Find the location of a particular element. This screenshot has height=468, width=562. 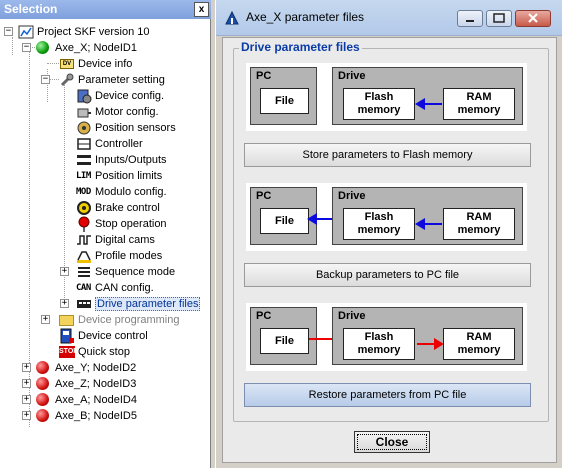

tree-item-axe-x: − Axe_X; NodeID1 is located at coordinates (79, 48).